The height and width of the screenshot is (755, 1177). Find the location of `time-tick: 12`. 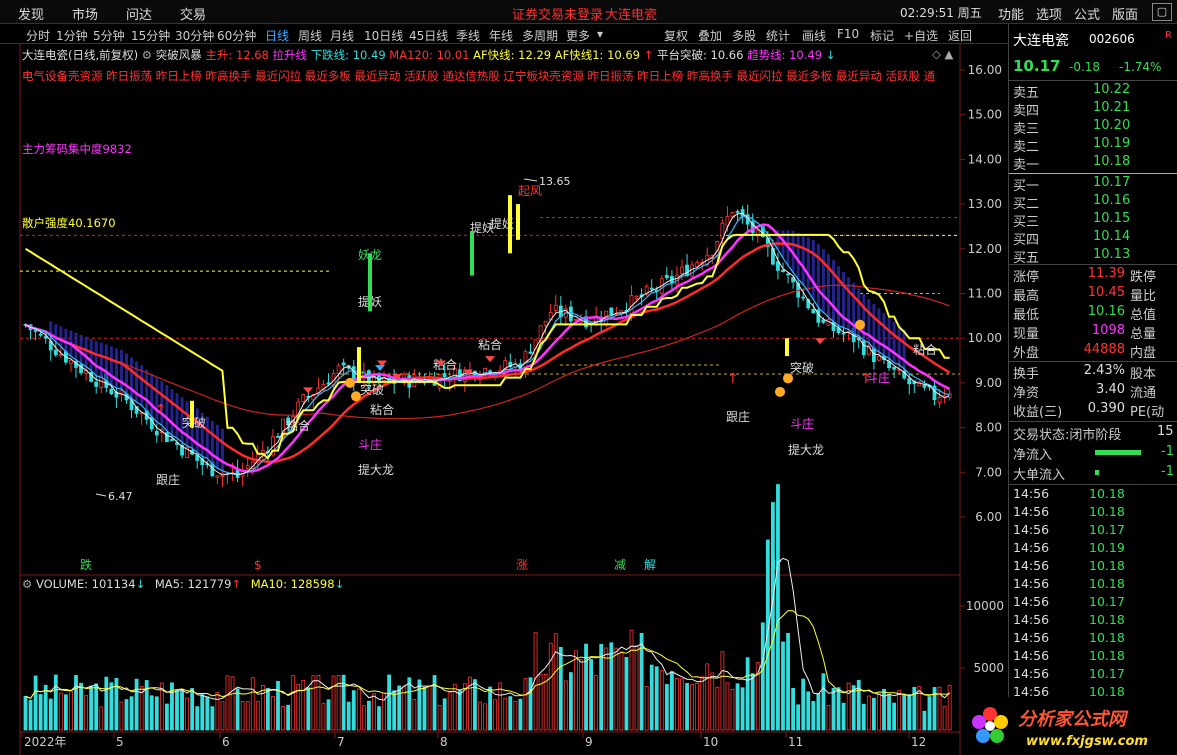

time-tick: 12 is located at coordinates (918, 742).